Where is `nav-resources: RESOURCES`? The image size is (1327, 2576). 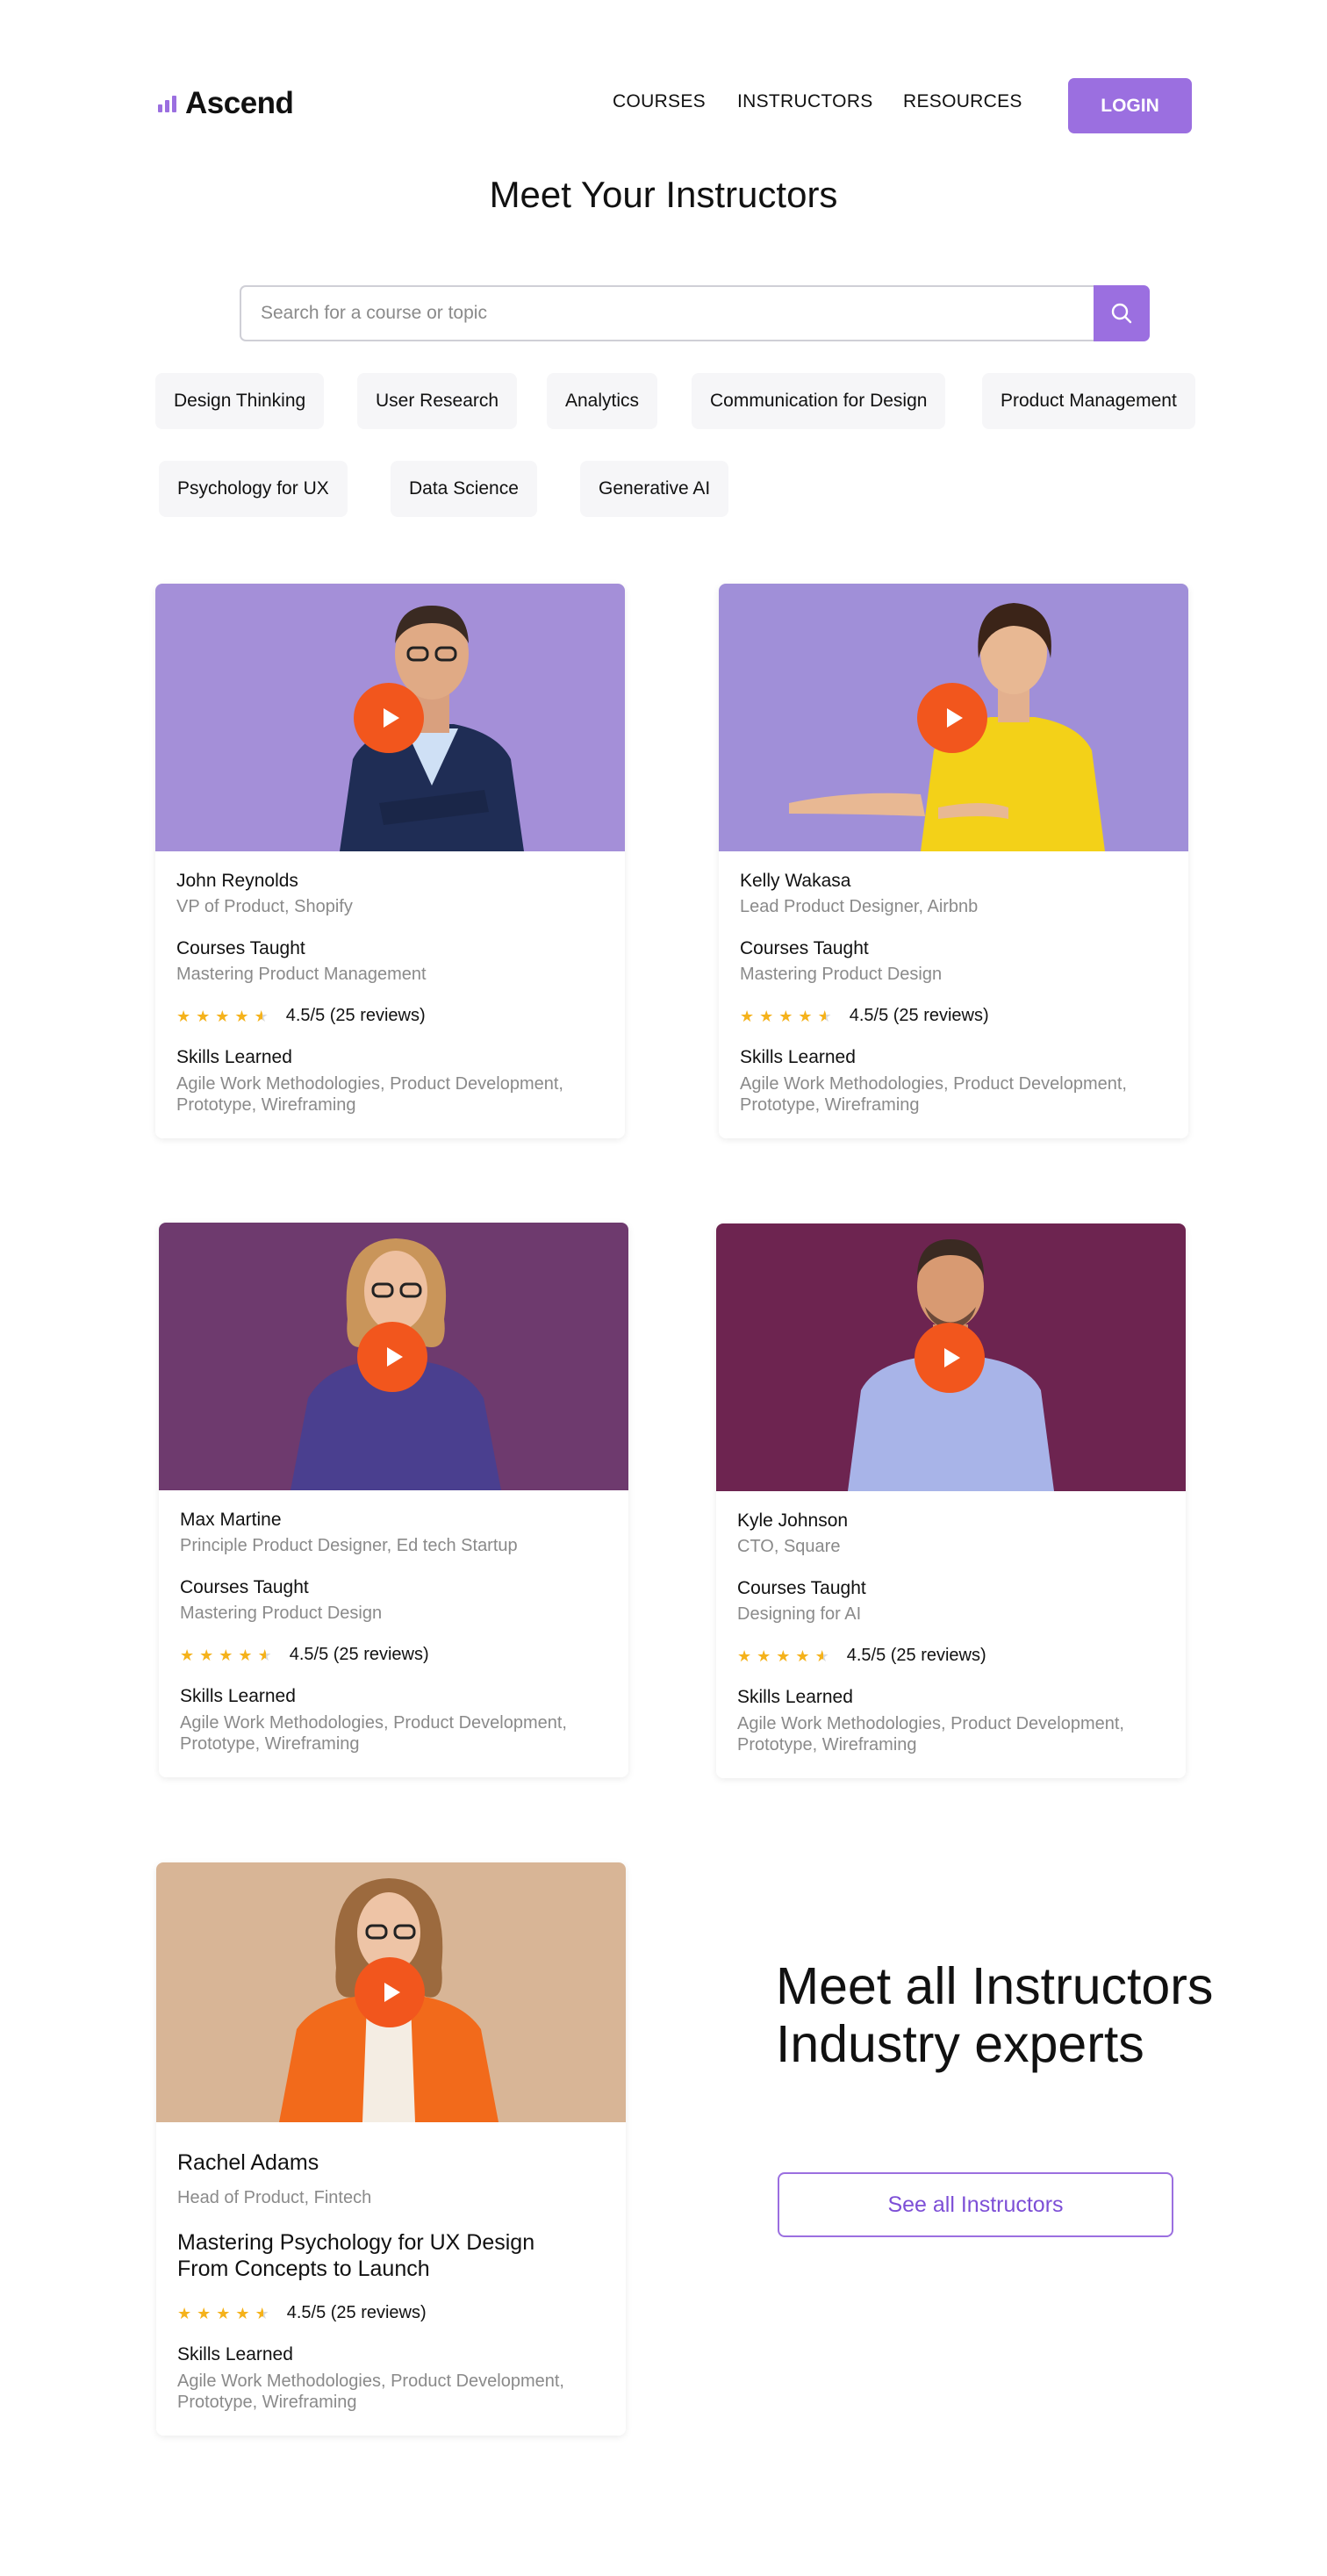
nav-resources: RESOURCES is located at coordinates (962, 102).